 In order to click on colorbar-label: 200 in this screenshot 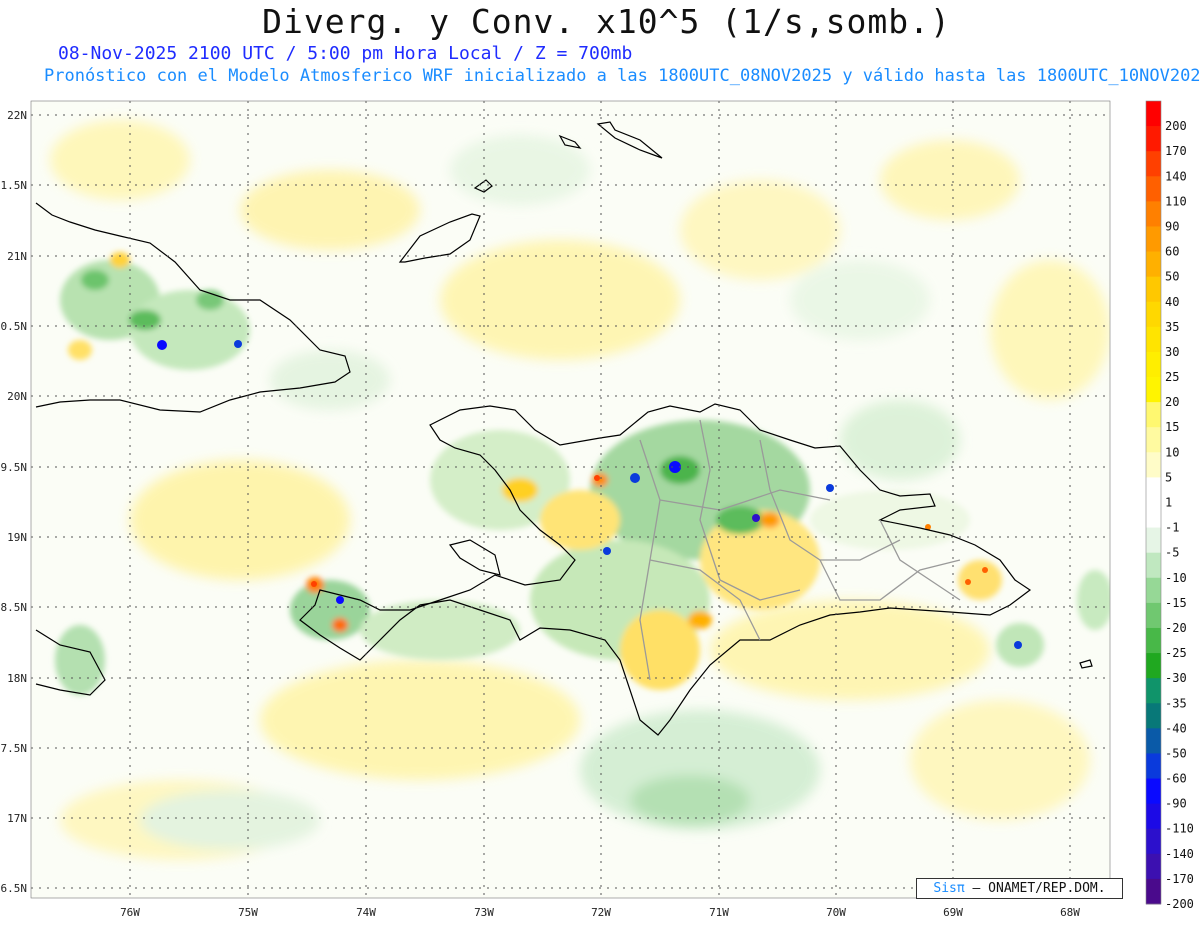, I will do `click(1176, 126)`.